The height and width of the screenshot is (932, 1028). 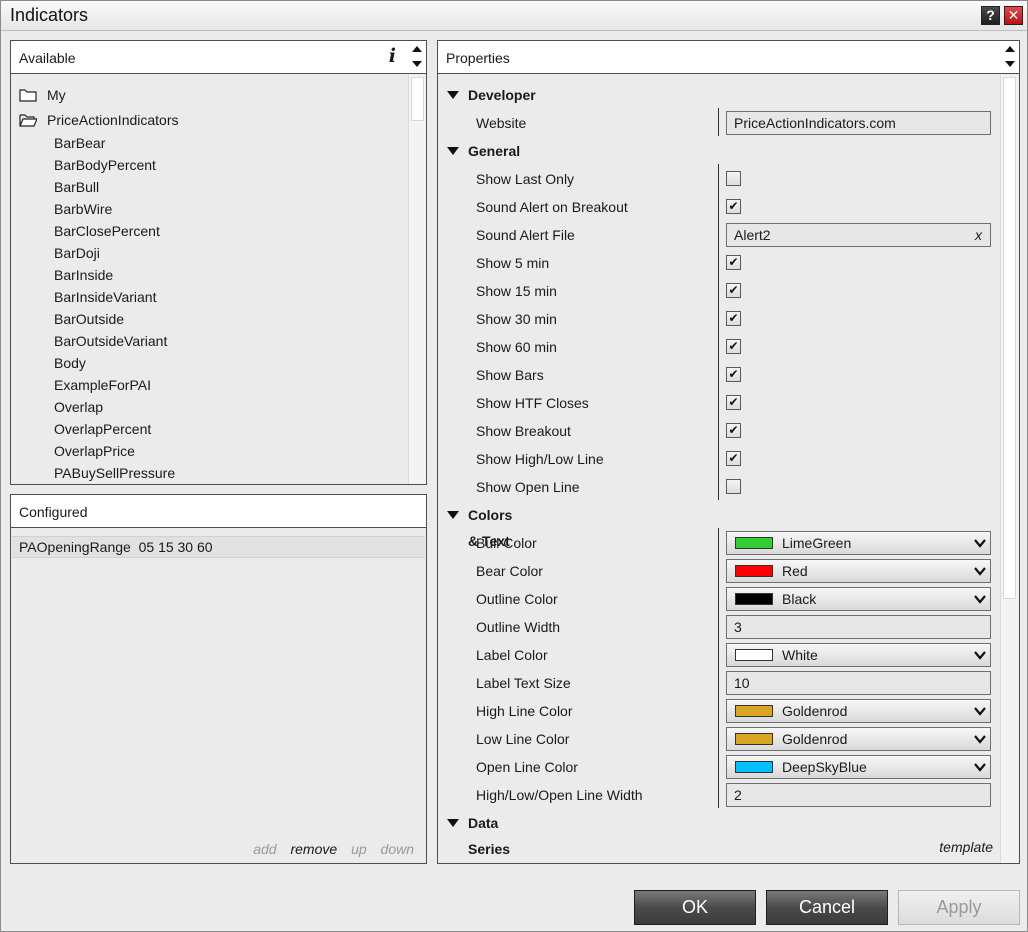 I want to click on clear-icon: x, so click(x=978, y=235).